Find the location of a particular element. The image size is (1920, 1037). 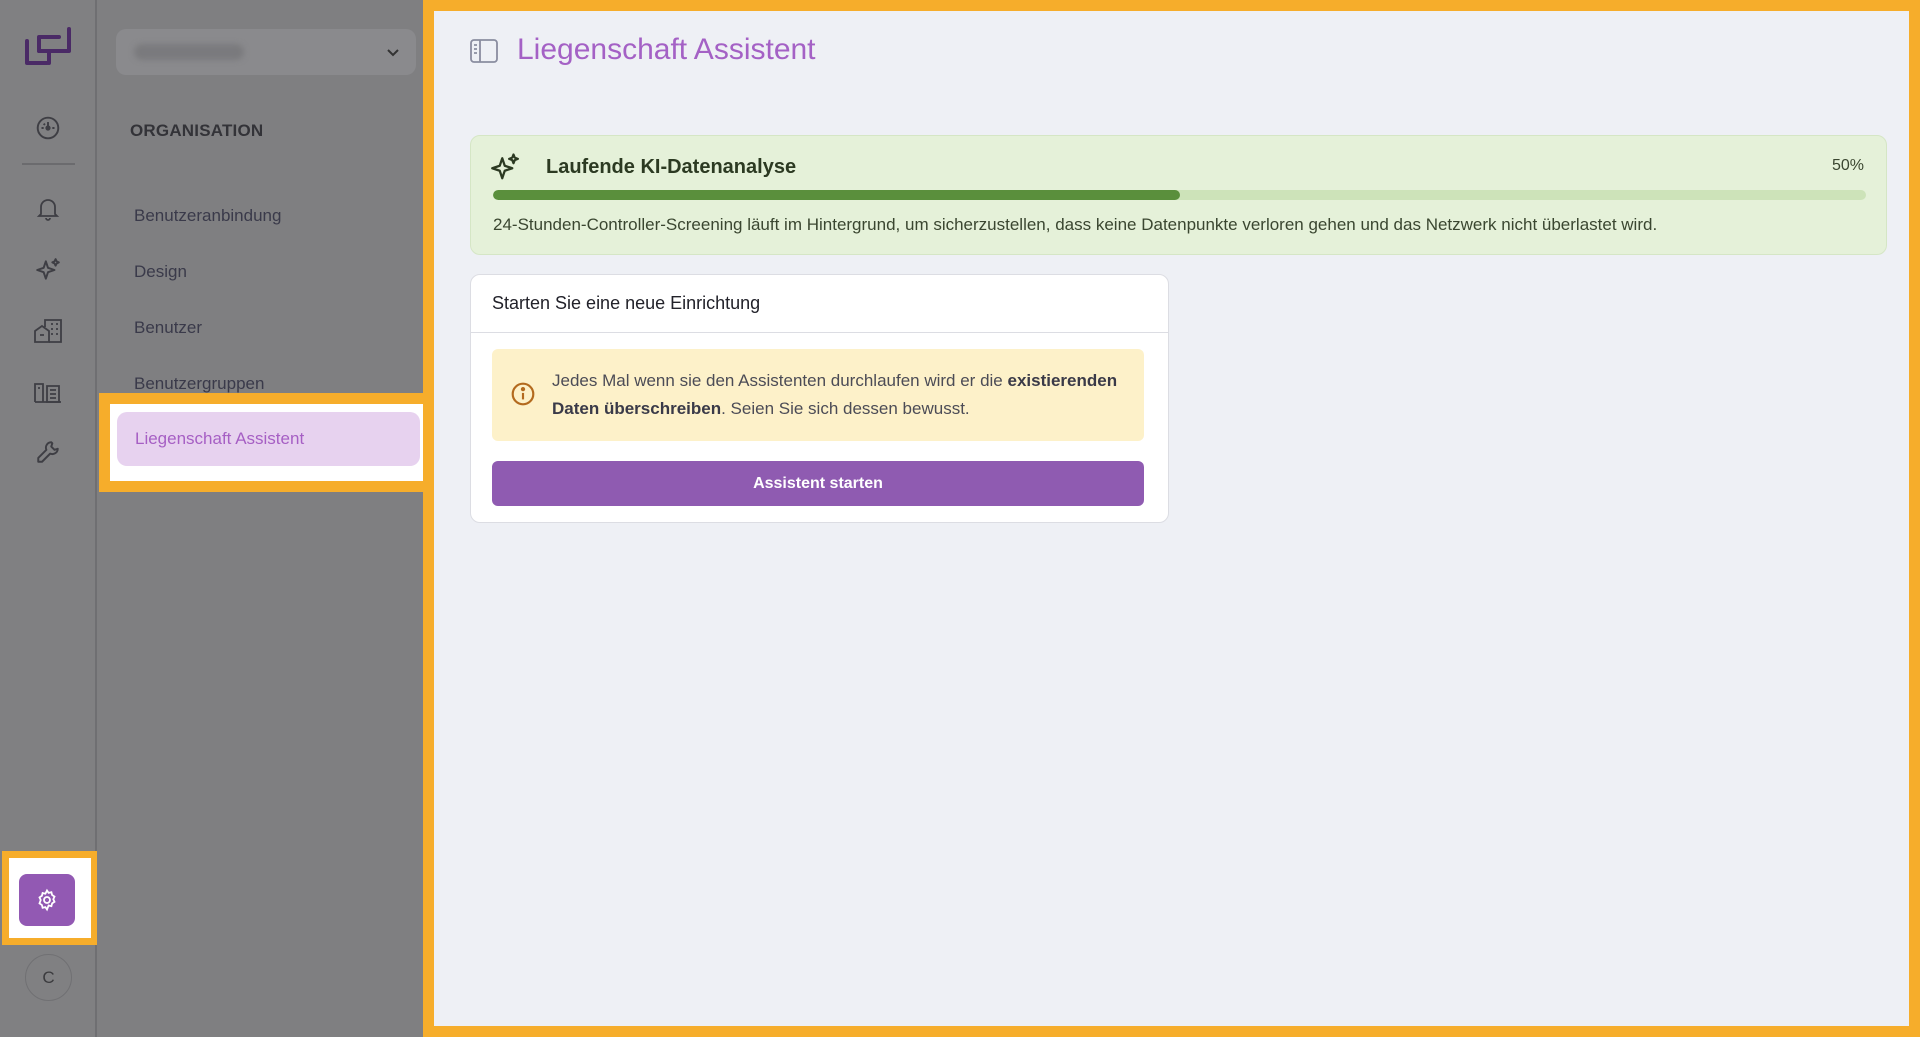

nav-item-benutzeranbindung: Benutzeranbindung is located at coordinates (207, 216).